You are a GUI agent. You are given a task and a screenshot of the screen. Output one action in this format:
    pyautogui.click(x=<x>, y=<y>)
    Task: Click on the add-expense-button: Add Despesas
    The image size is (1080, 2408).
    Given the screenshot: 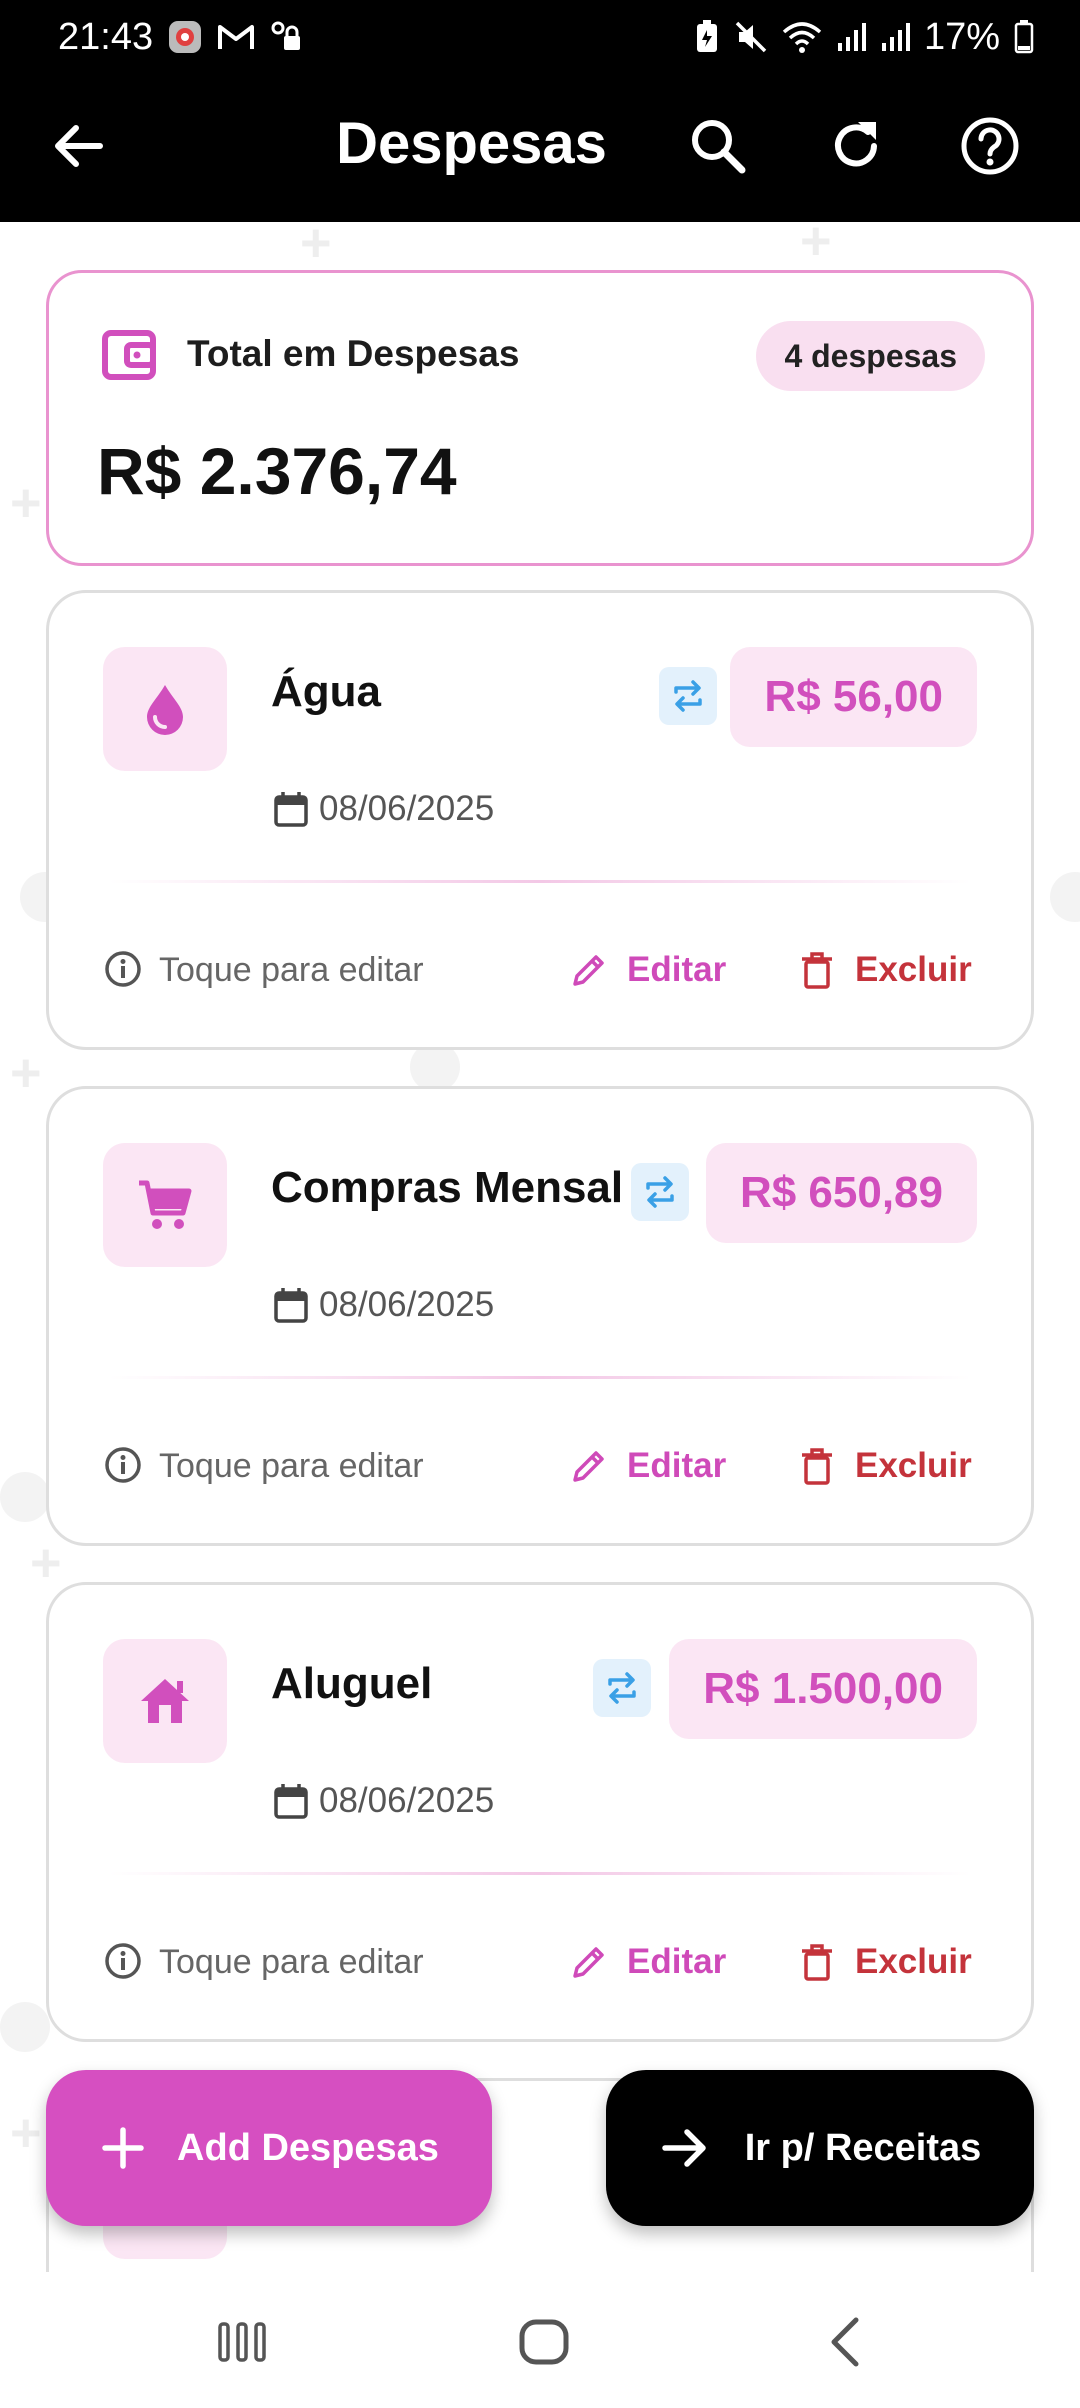 What is the action you would take?
    pyautogui.click(x=269, y=2148)
    